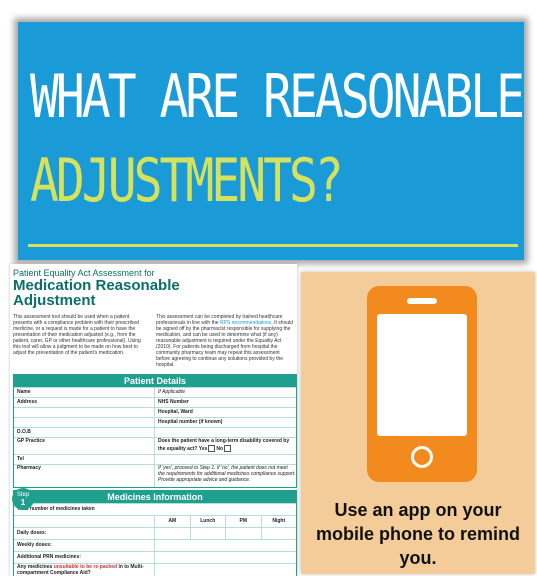 This screenshot has height=576, width=537. What do you see at coordinates (155, 412) in the screenshot?
I see `table-row: Hospital, Ward` at bounding box center [155, 412].